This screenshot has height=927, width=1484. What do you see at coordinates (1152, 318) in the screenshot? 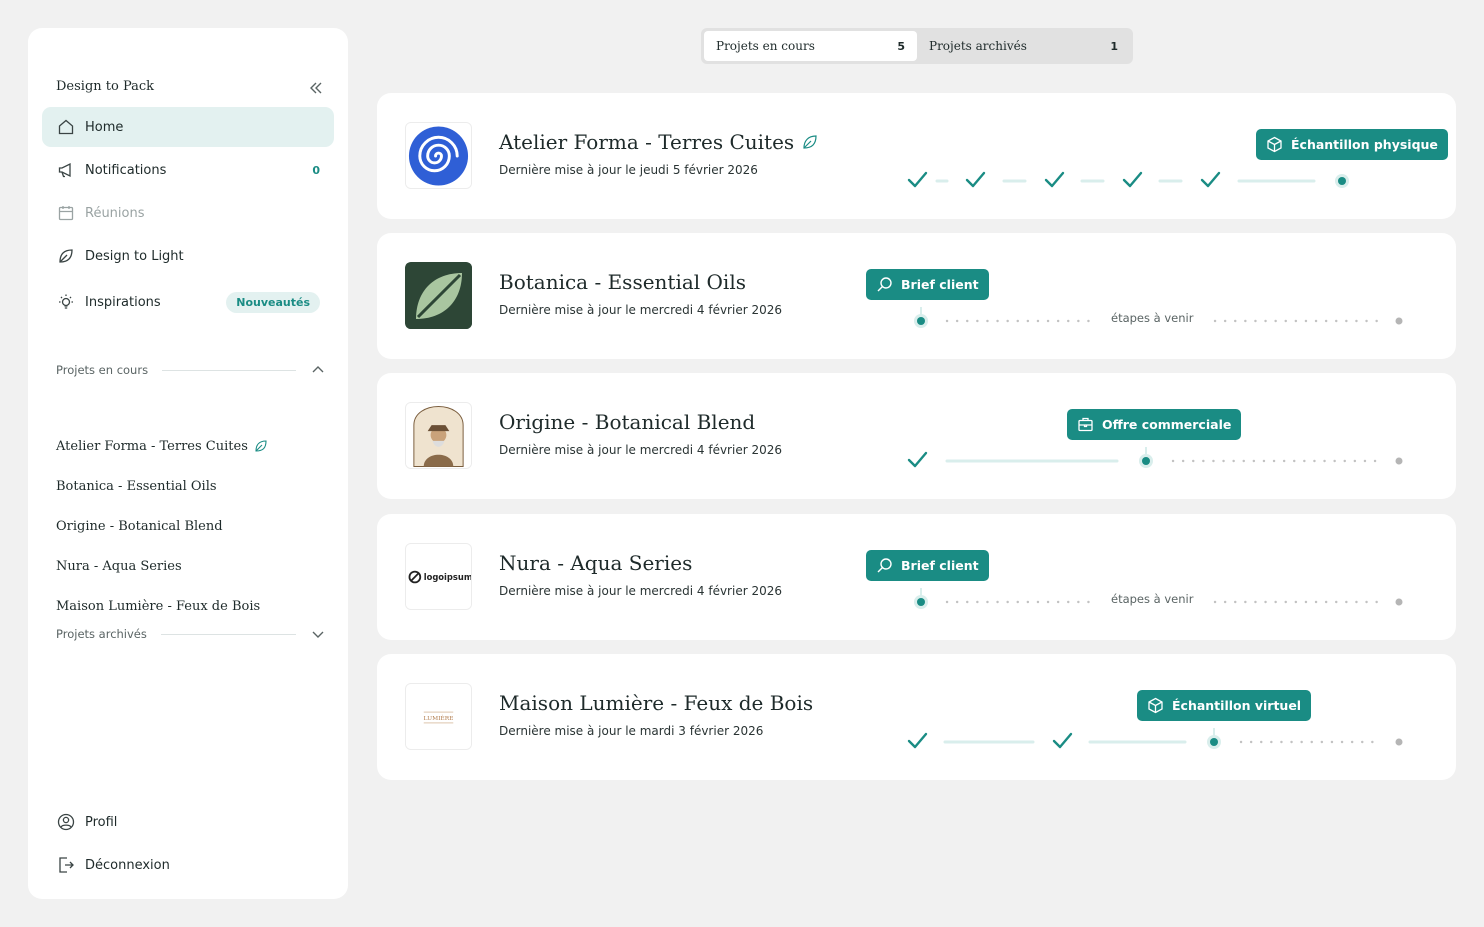
I see `upcoming-steps-label: étapes à venir` at bounding box center [1152, 318].